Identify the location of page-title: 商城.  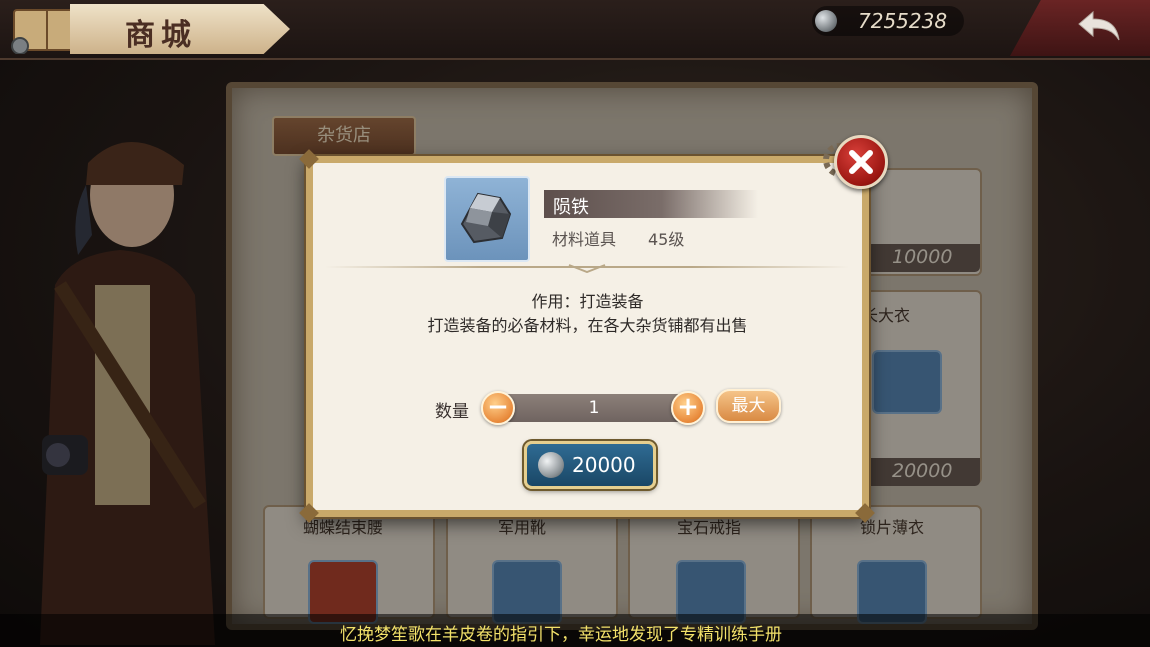
(161, 35).